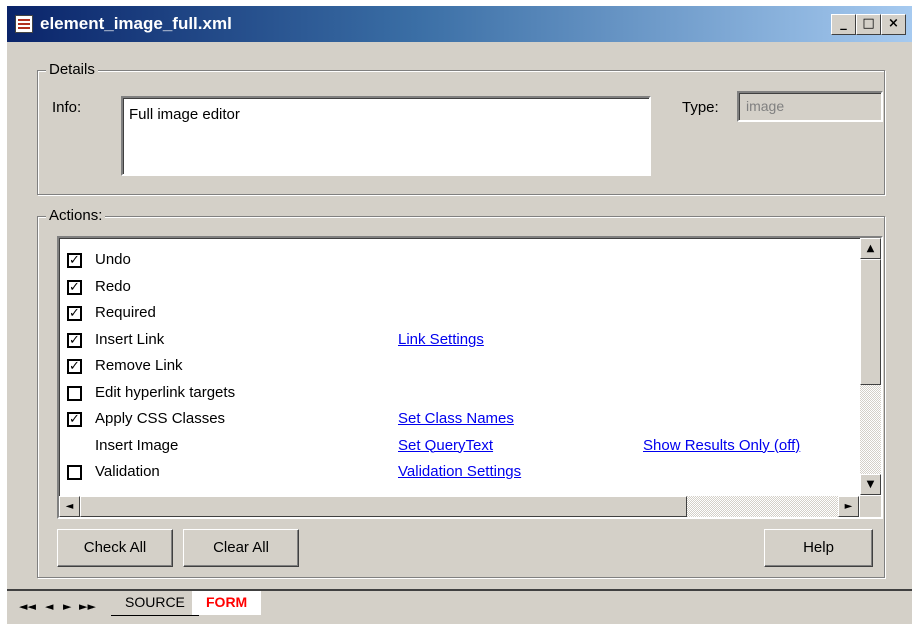 This screenshot has height=627, width=912. Describe the element at coordinates (870, 248) in the screenshot. I see `scroll-up-button: ▲` at that location.